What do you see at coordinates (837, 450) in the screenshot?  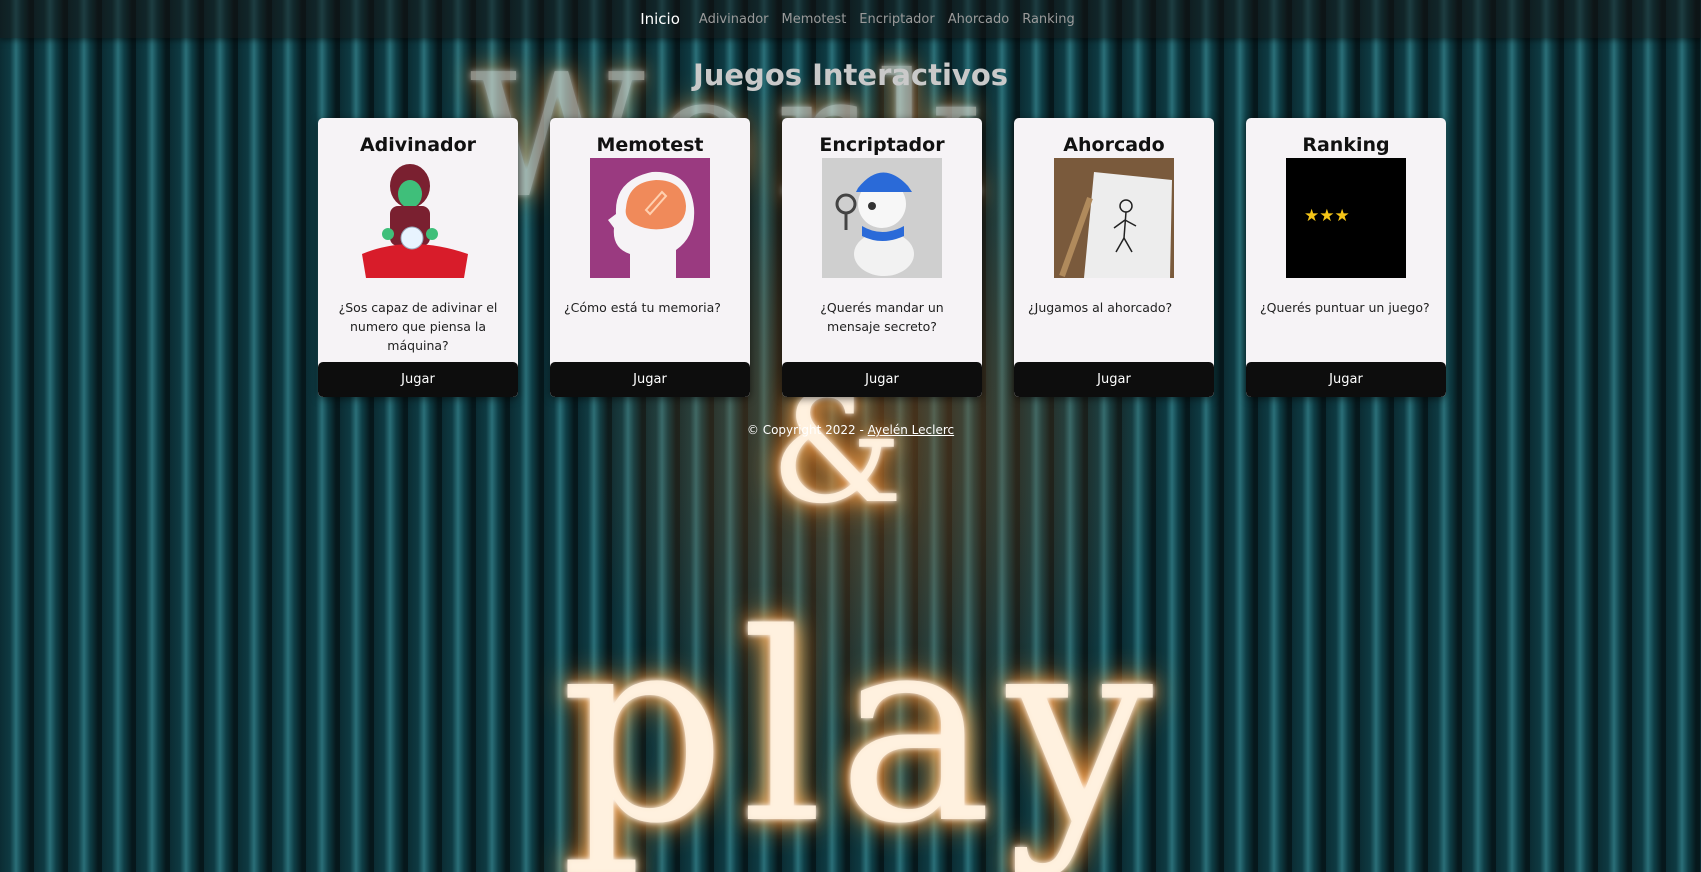 I see `neon-sign-ampersand: &` at bounding box center [837, 450].